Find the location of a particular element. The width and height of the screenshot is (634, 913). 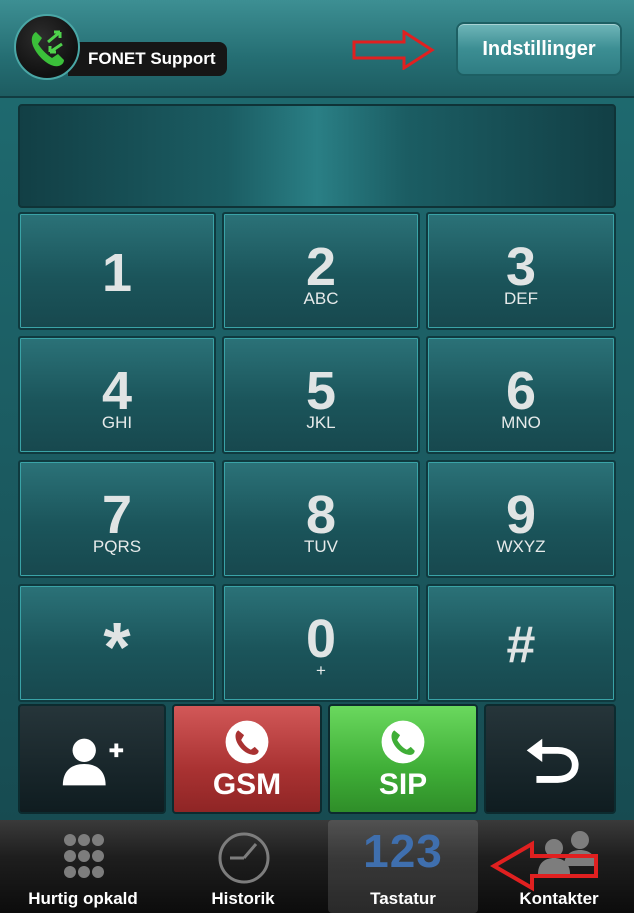

key-digit: 1 is located at coordinates (117, 273).